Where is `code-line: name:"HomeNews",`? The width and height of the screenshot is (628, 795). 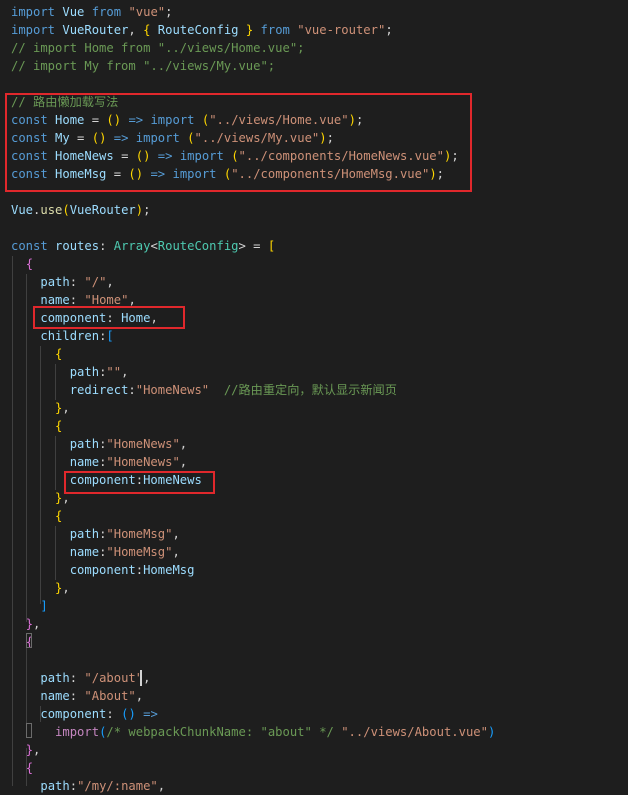
code-line: name:"HomeNews", is located at coordinates (99, 462).